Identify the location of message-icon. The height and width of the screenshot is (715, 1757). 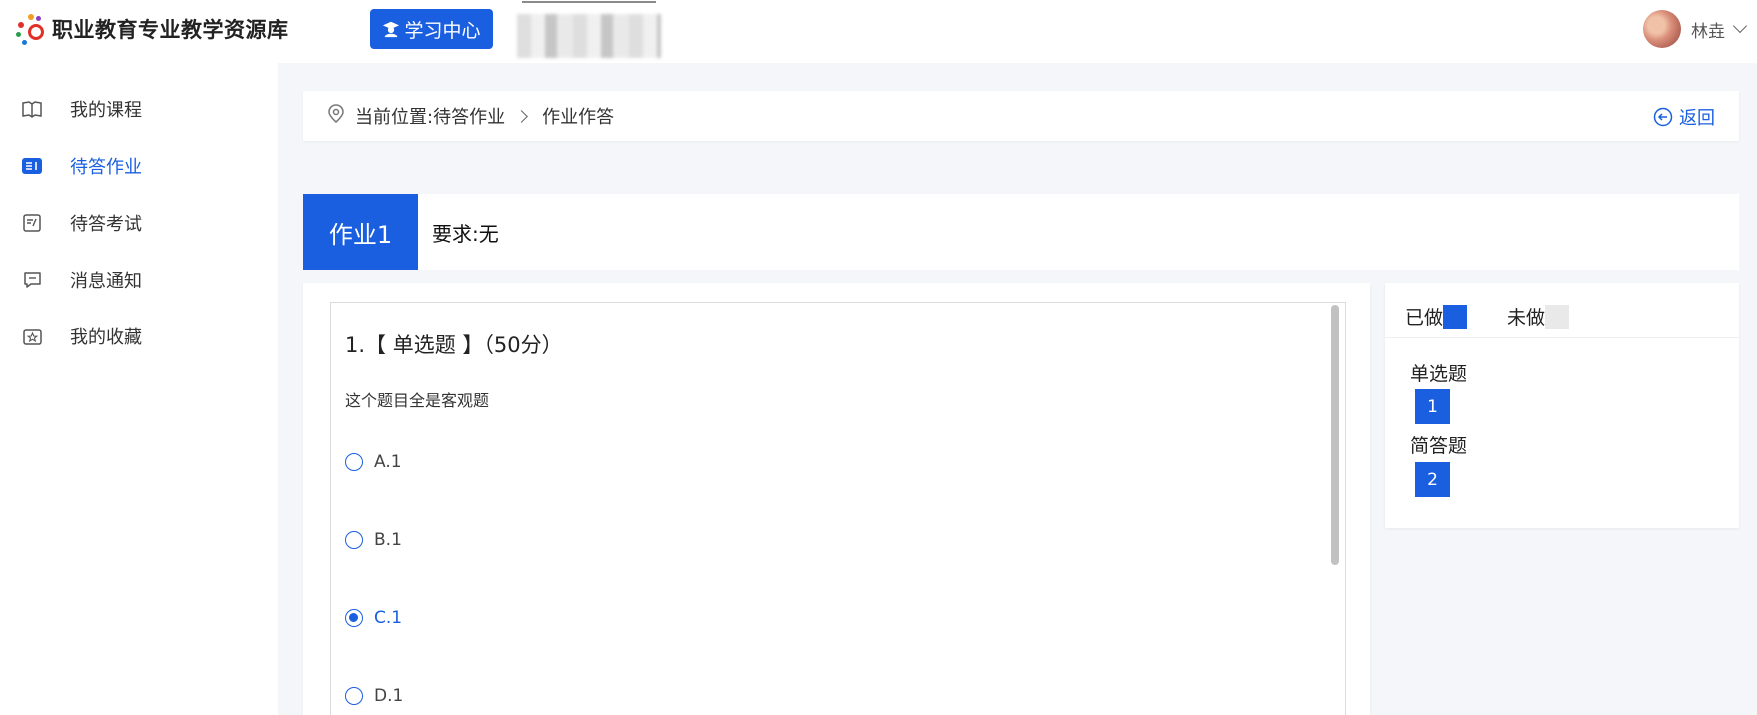
(32, 280).